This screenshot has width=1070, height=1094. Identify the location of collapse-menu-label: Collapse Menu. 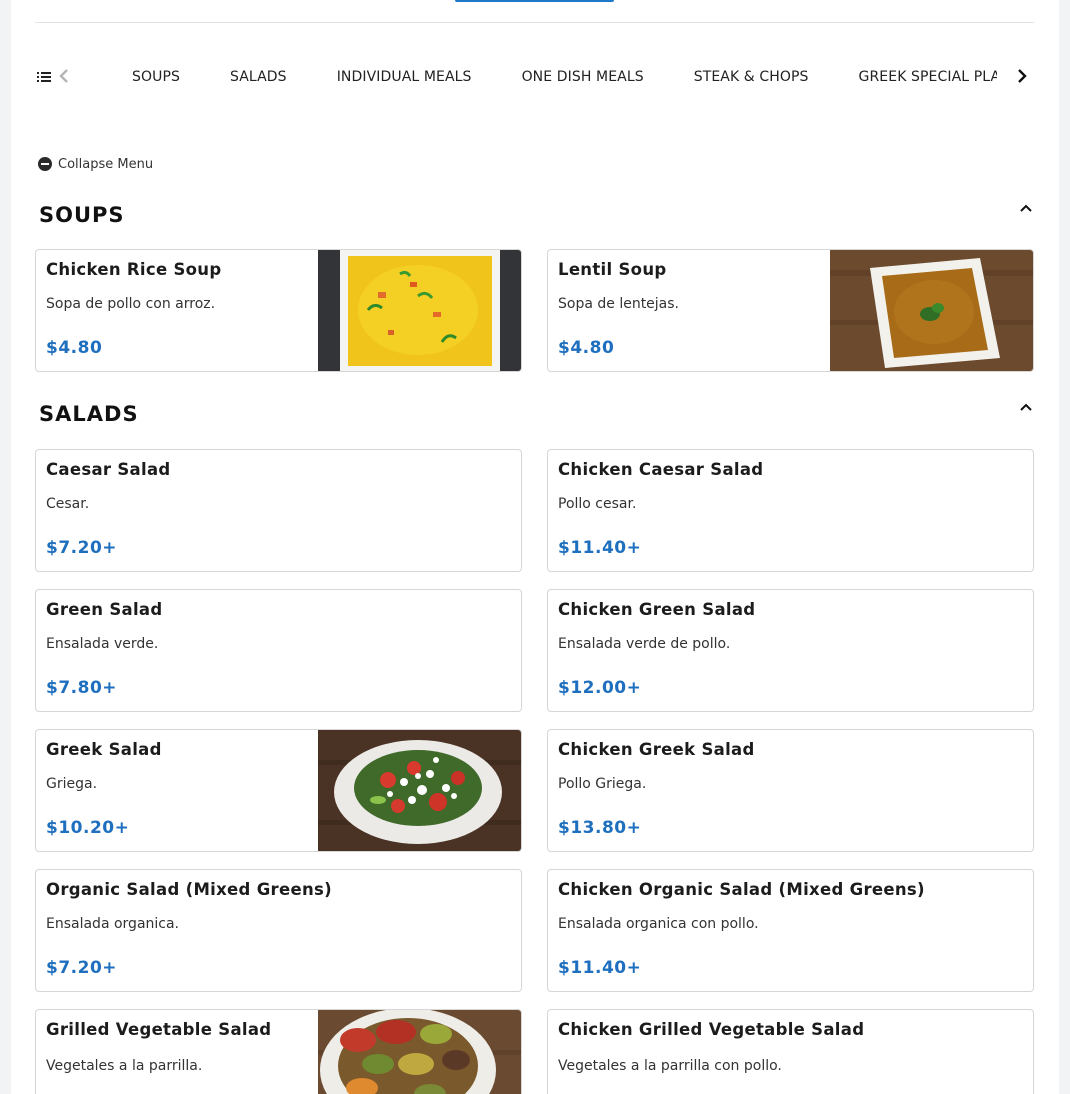
(106, 164).